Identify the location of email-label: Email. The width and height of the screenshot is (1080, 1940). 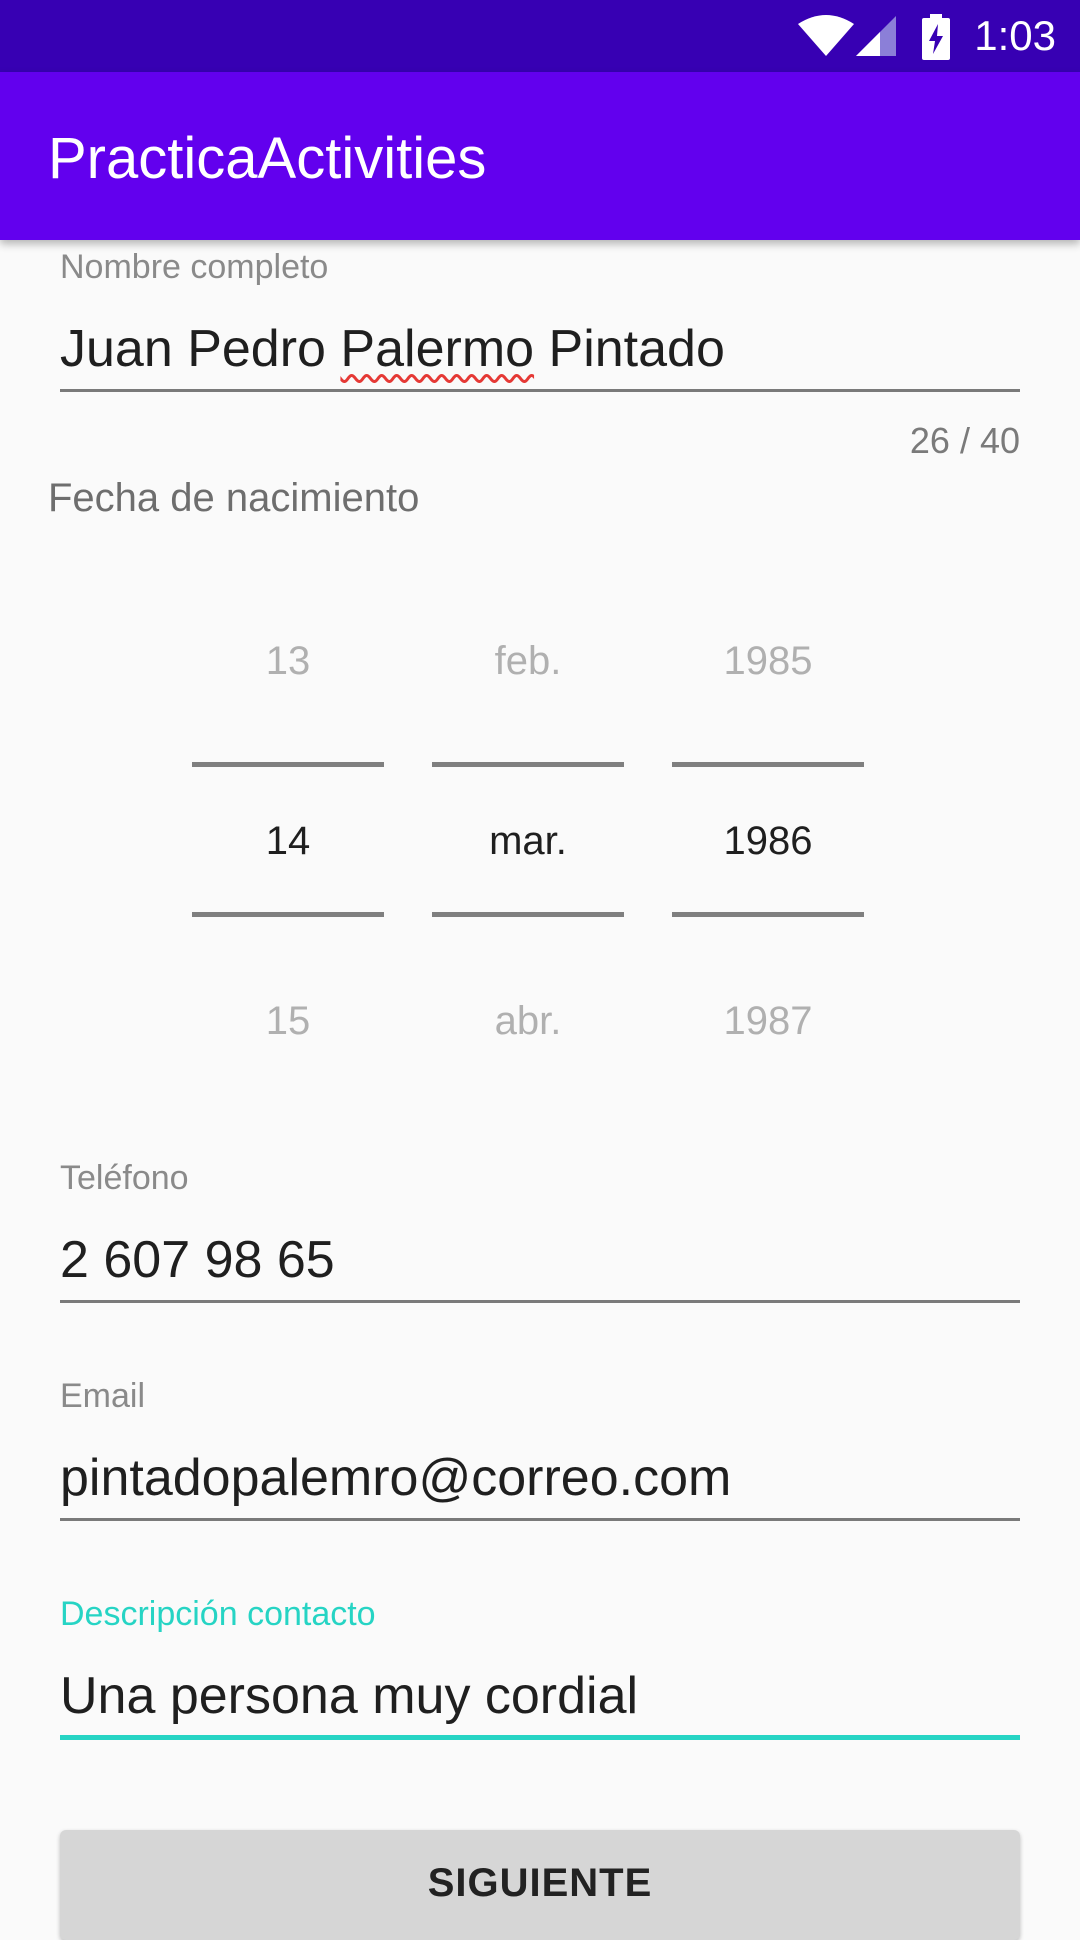
(103, 1396).